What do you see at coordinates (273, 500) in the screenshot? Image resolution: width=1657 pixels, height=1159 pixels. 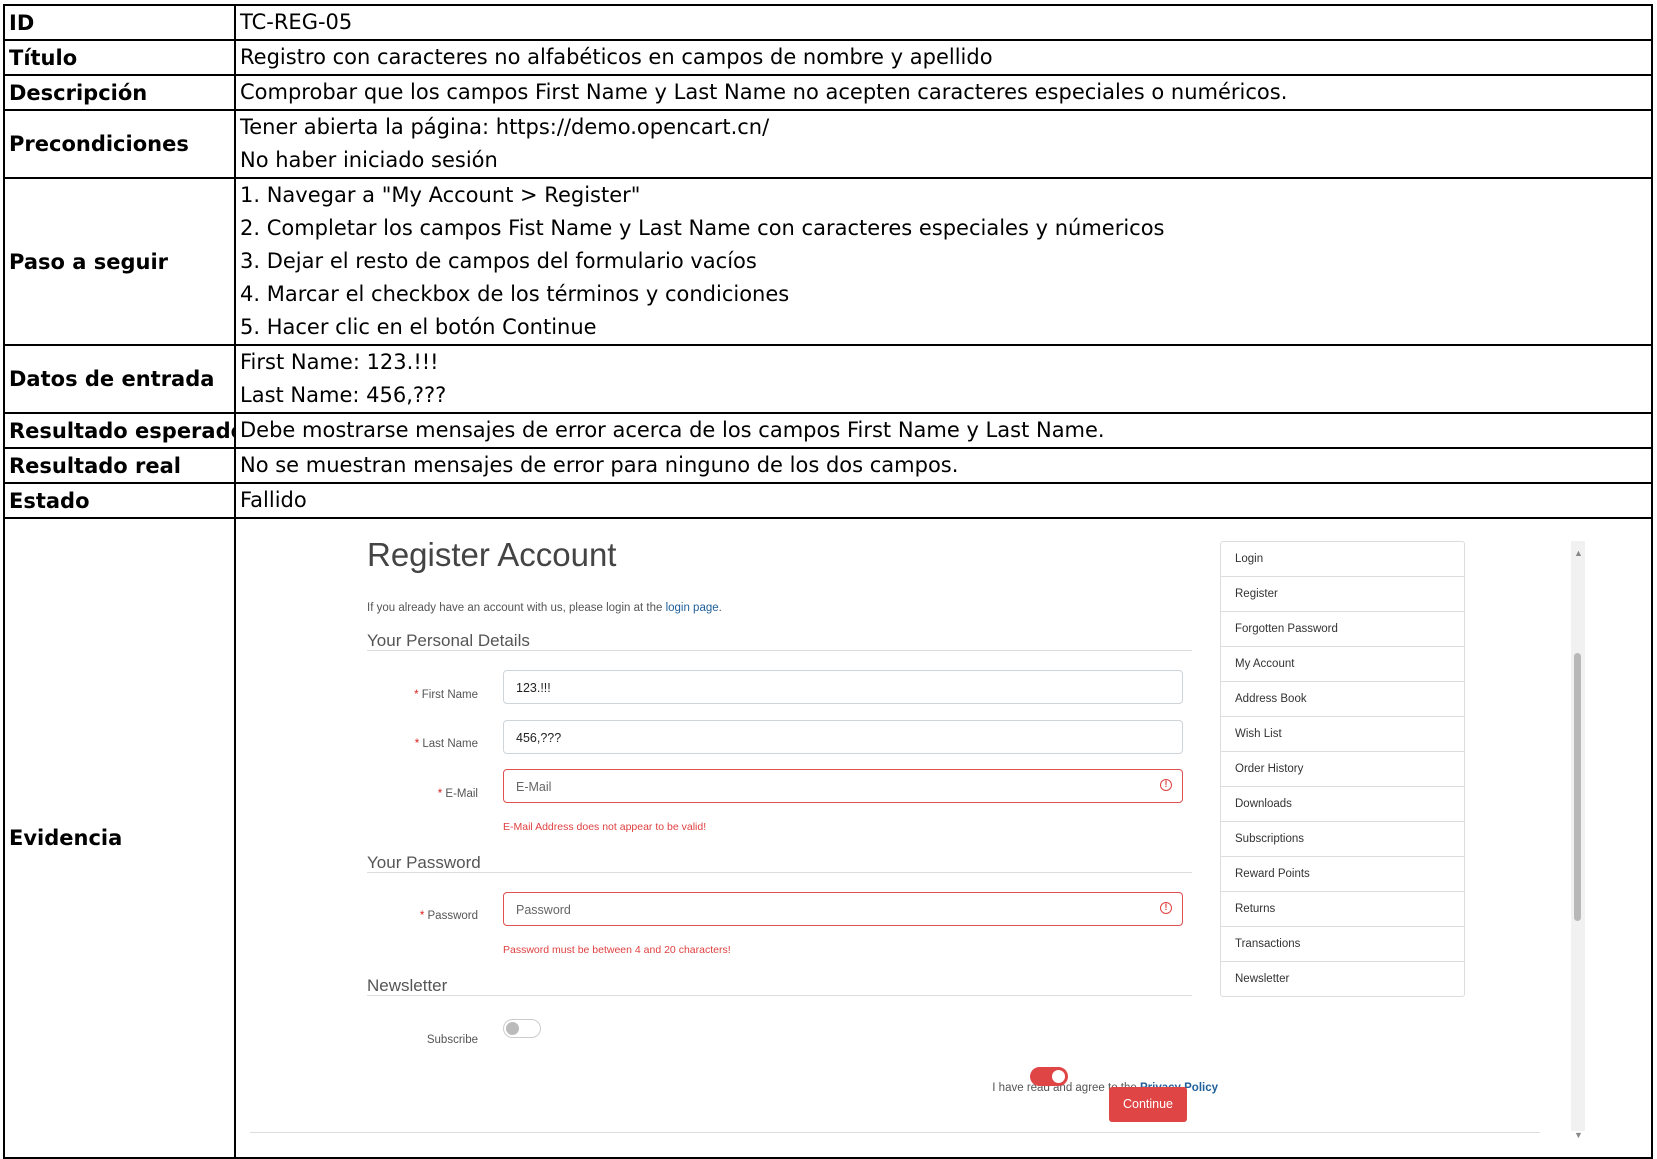 I see `value-line: Fallido` at bounding box center [273, 500].